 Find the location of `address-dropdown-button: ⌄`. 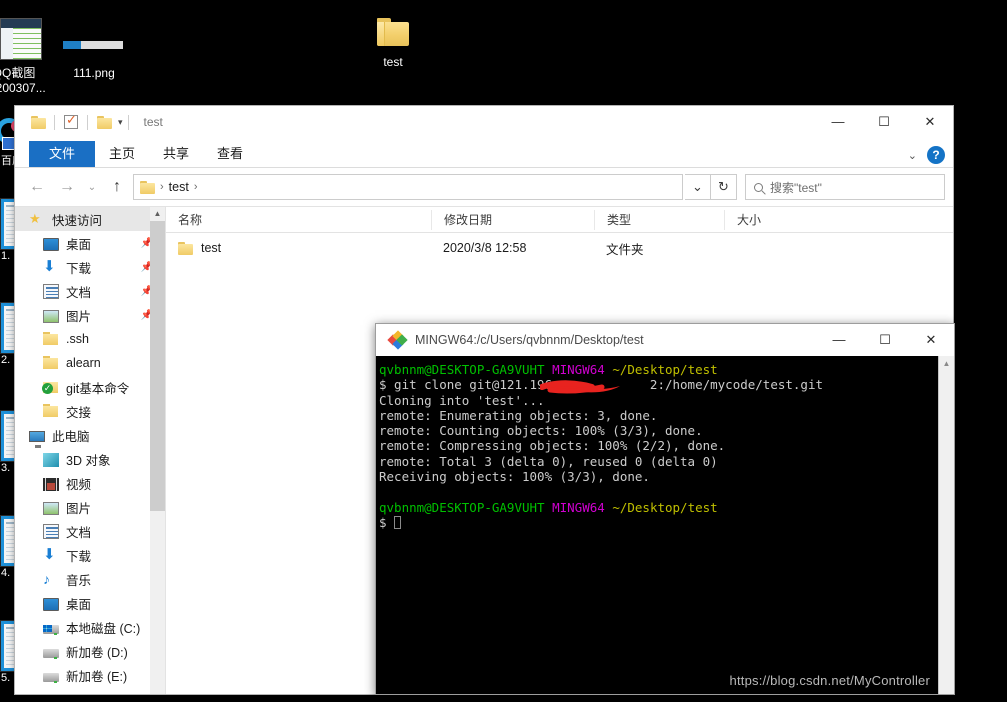

address-dropdown-button: ⌄ is located at coordinates (698, 187).